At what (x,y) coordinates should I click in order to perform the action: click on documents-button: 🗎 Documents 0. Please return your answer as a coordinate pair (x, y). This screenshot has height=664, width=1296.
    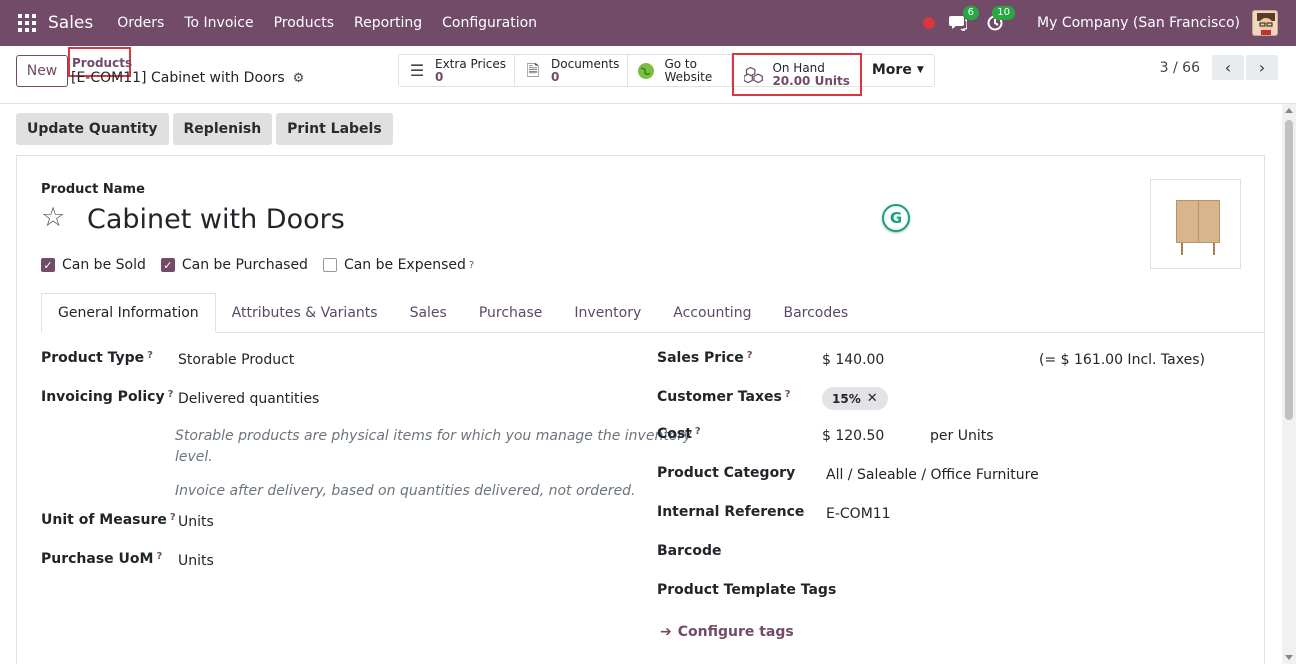
    Looking at the image, I should click on (572, 70).